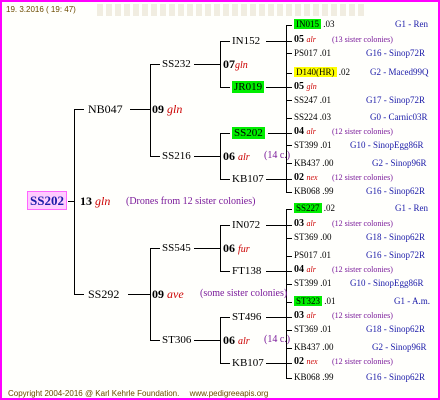 The image size is (440, 400). What do you see at coordinates (387, 283) in the screenshot?
I see `g4-info: G10 - SinopEgg86R` at bounding box center [387, 283].